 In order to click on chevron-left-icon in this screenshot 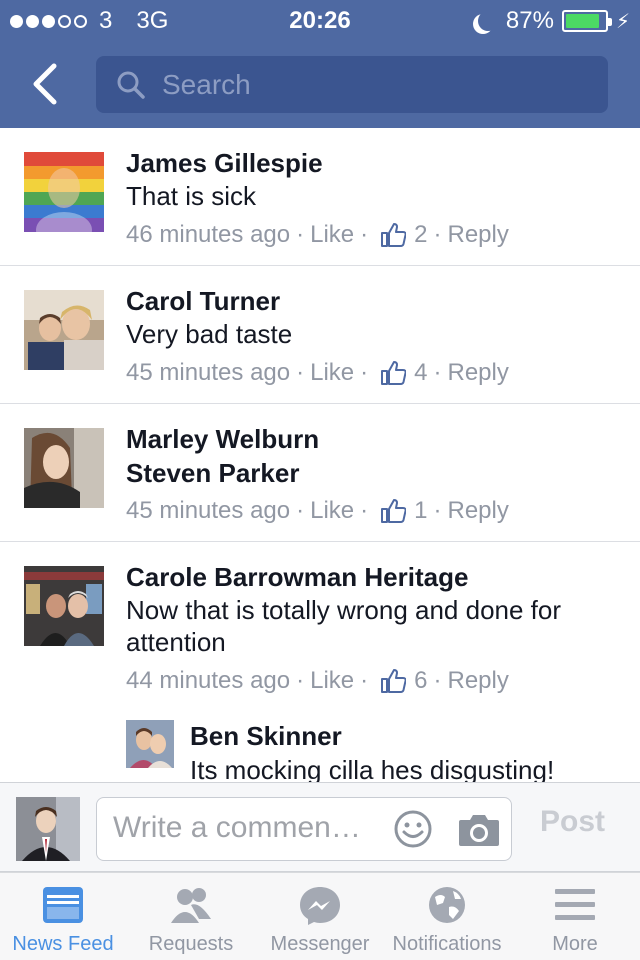, I will do `click(45, 84)`.